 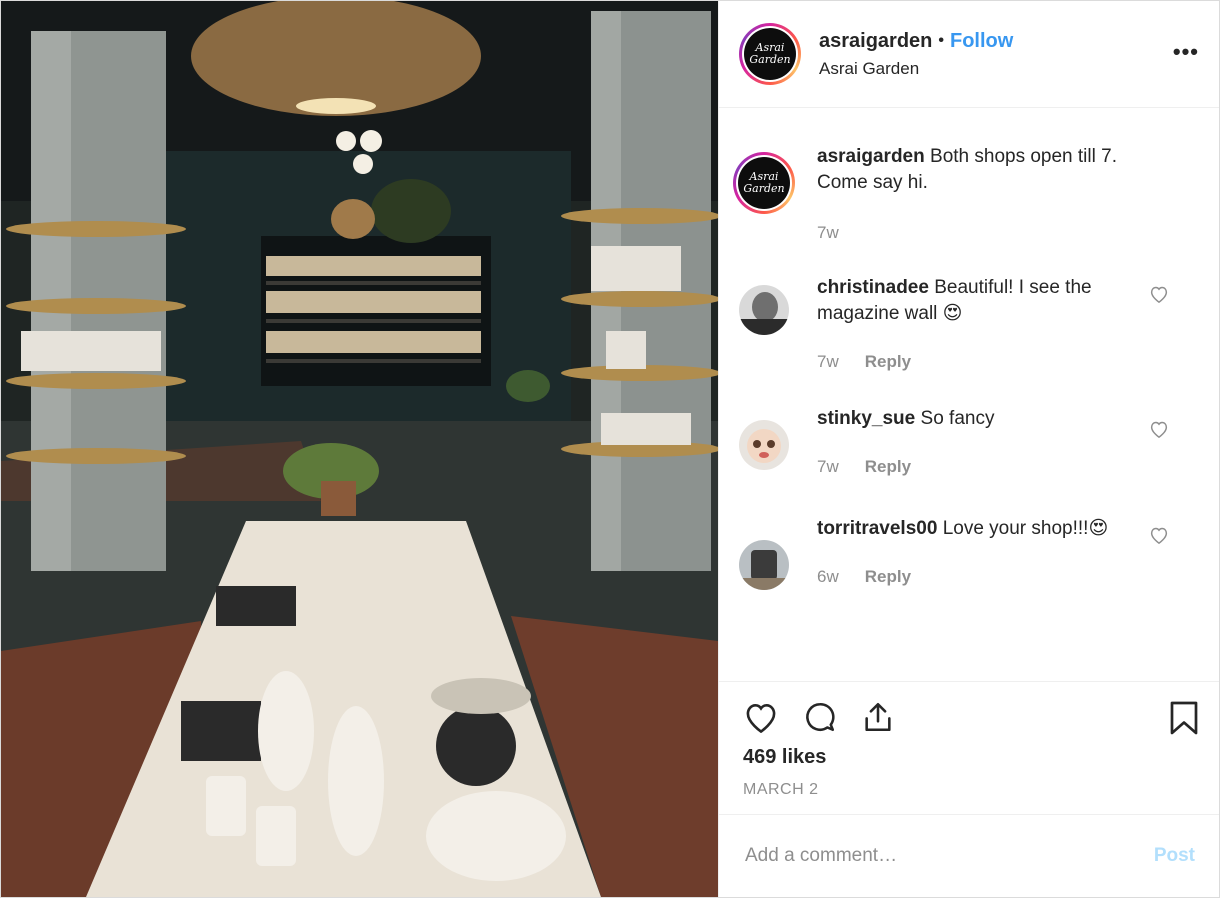 What do you see at coordinates (977, 233) in the screenshot?
I see `caption-meta: 7w` at bounding box center [977, 233].